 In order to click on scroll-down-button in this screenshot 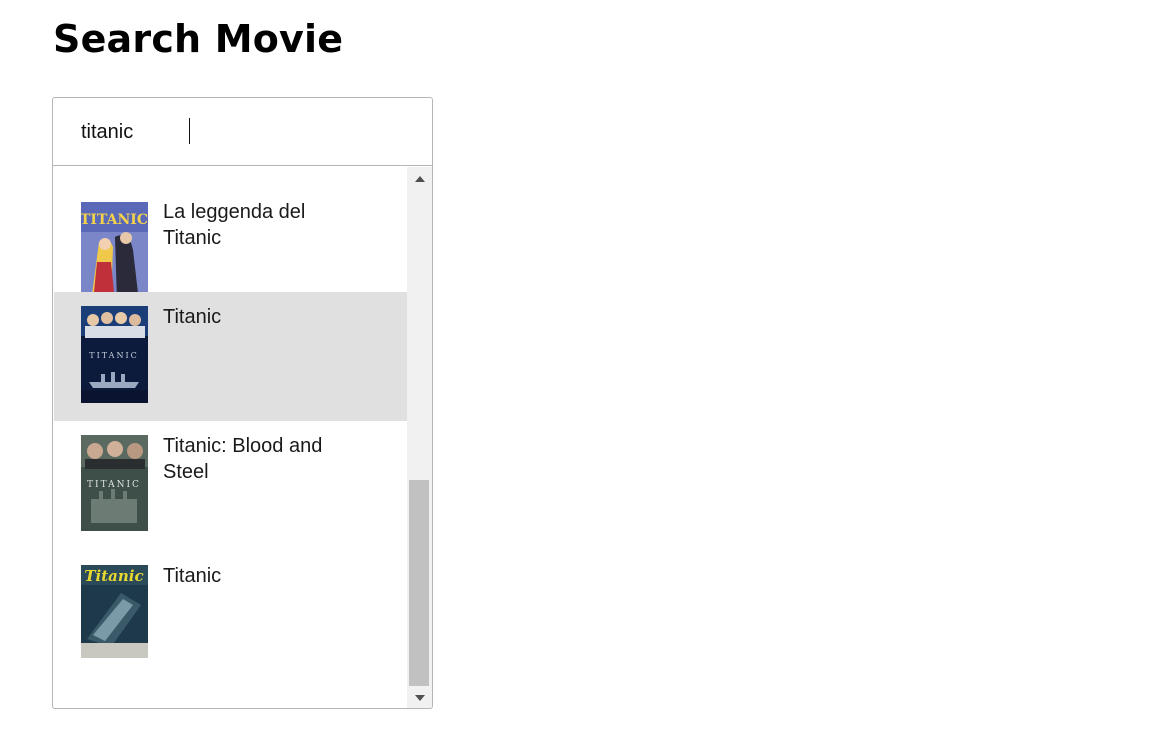, I will do `click(419, 699)`.